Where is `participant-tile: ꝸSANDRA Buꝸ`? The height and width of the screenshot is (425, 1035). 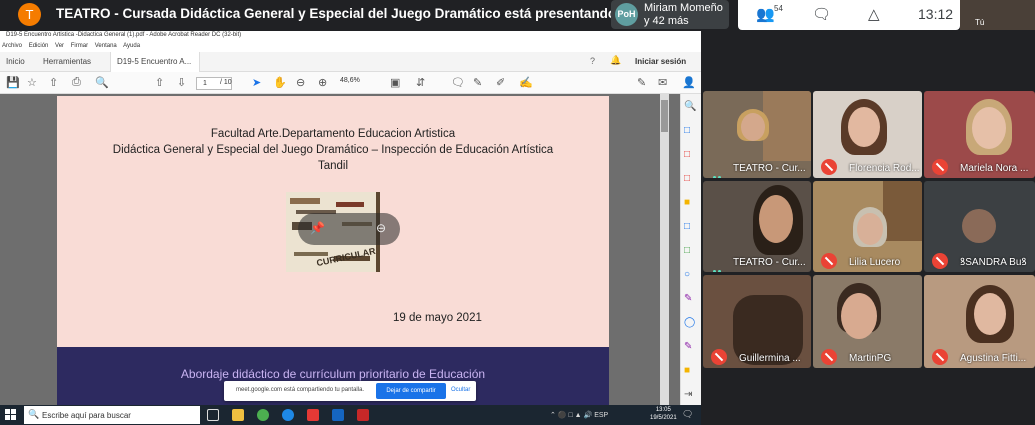
participant-tile: ꝸSANDRA Buꝸ is located at coordinates (979, 226).